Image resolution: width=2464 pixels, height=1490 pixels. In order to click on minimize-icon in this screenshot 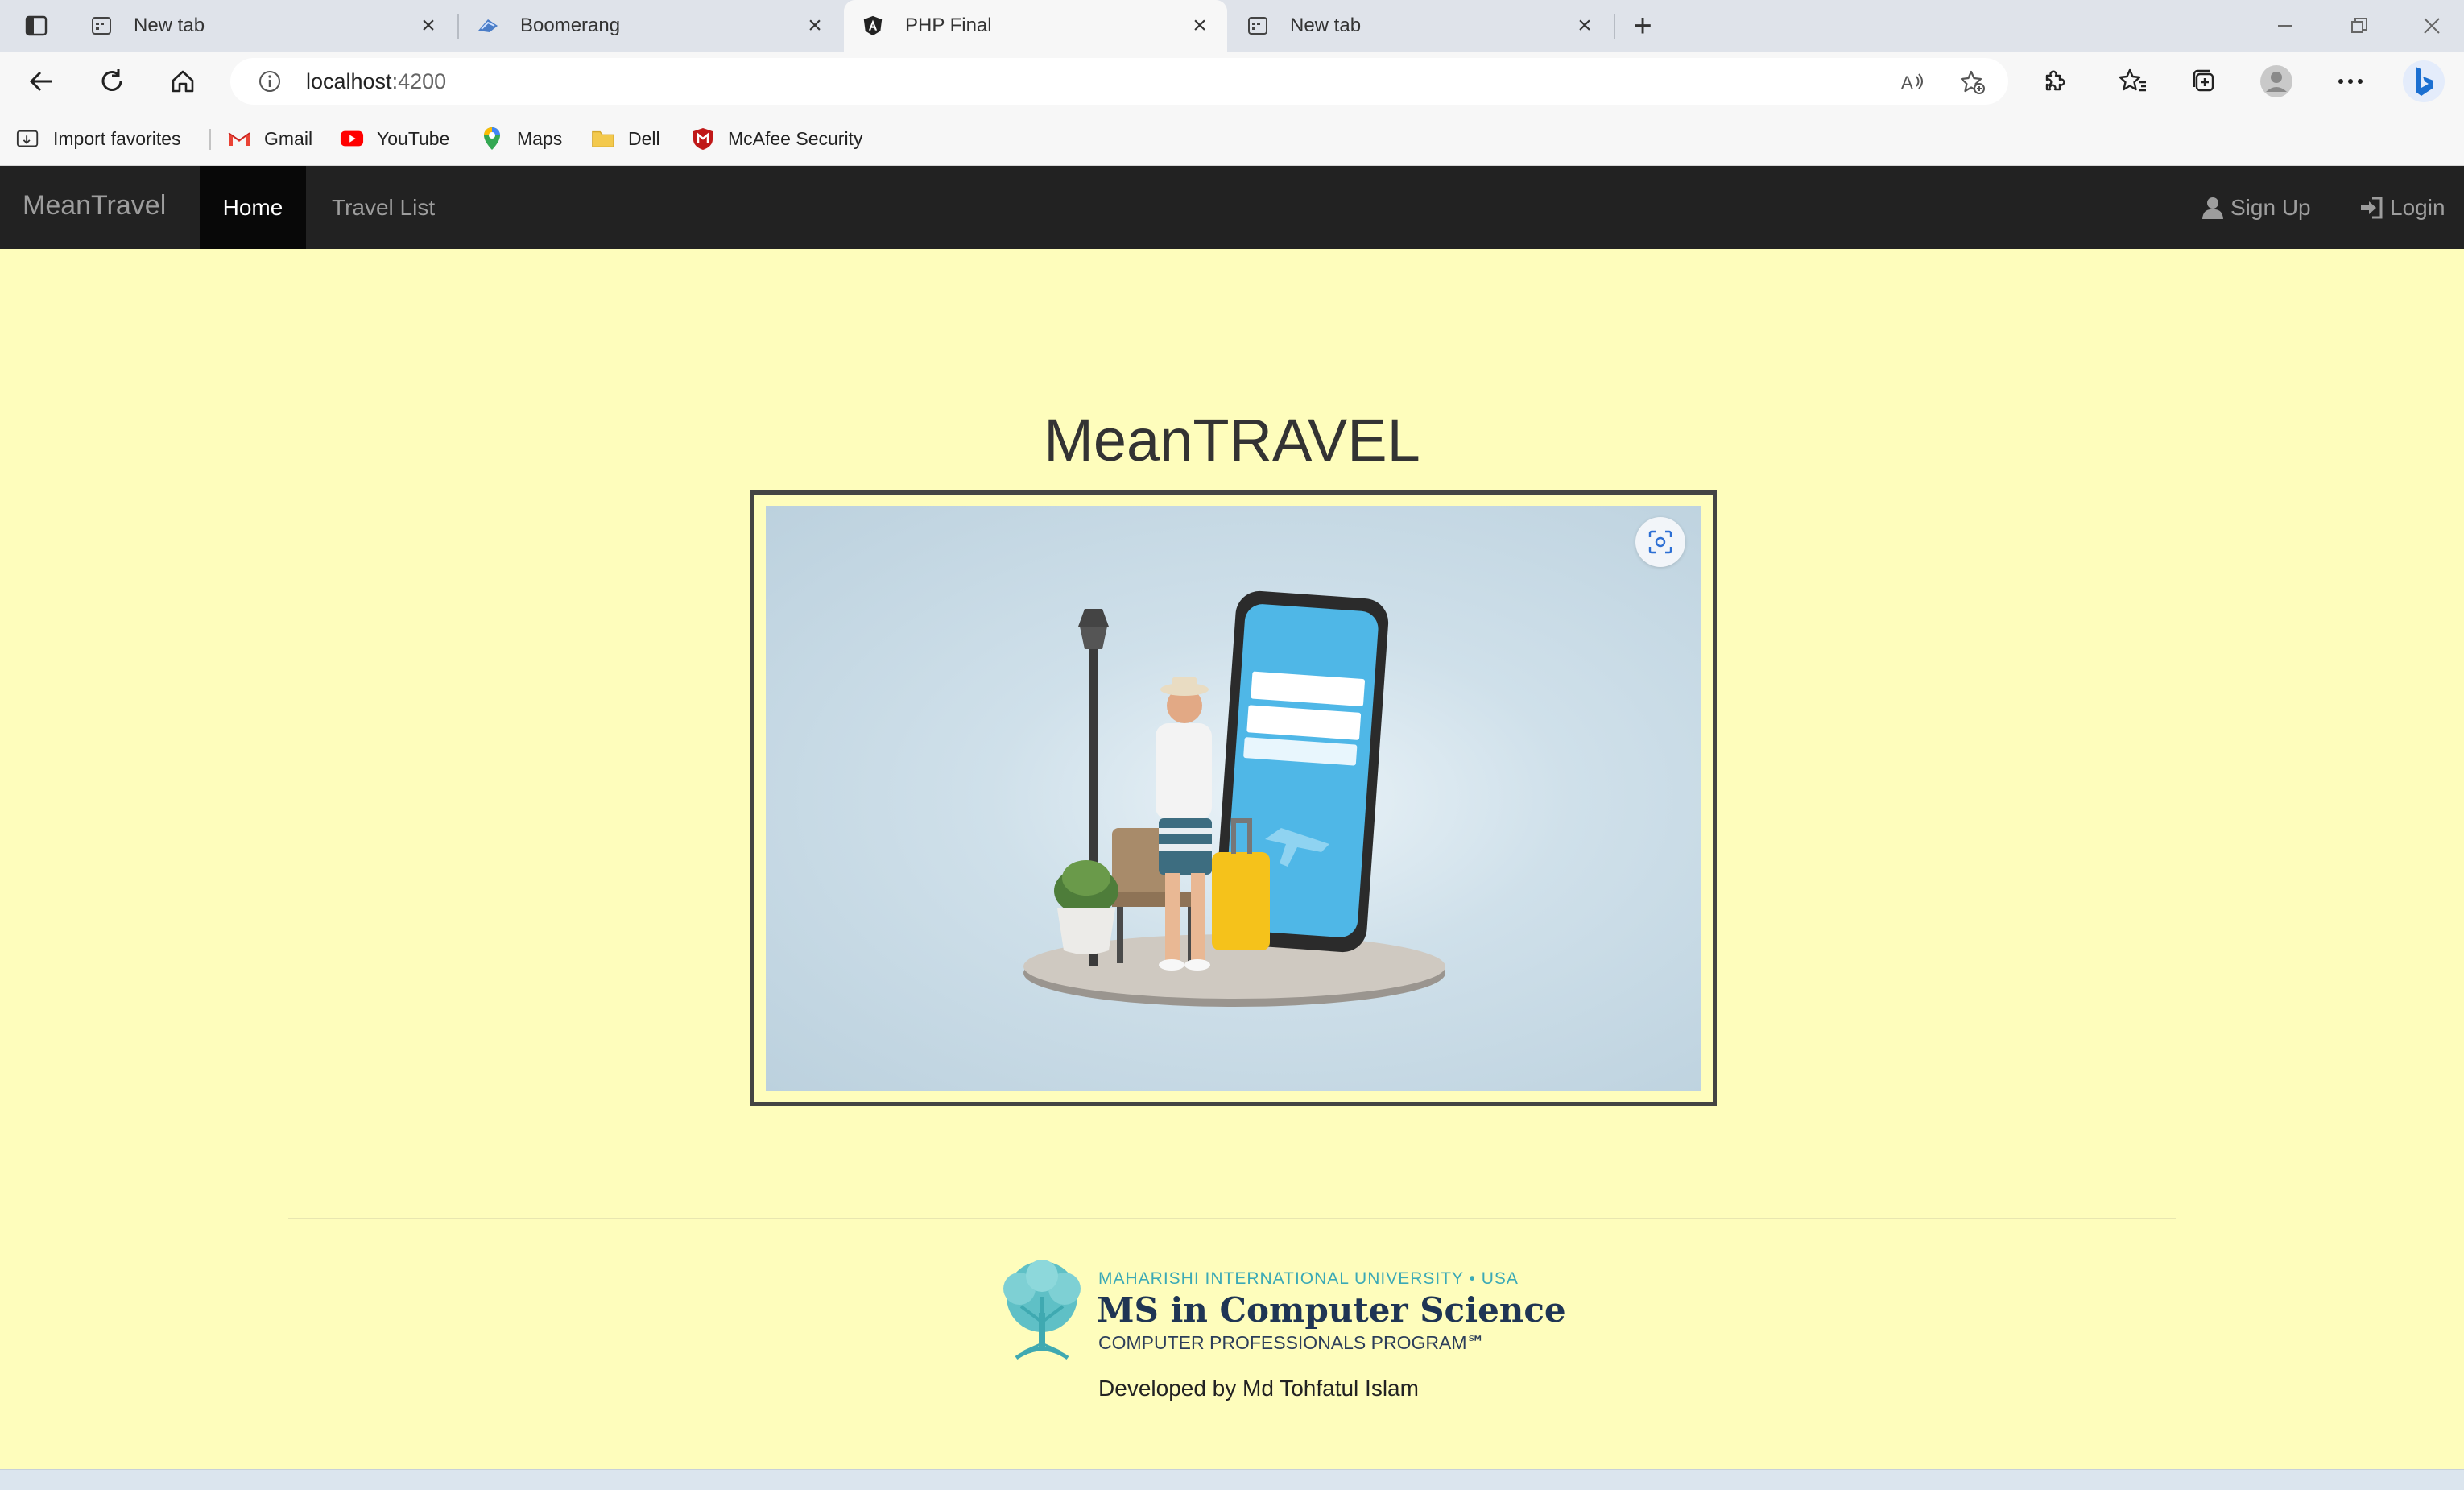, I will do `click(2285, 25)`.